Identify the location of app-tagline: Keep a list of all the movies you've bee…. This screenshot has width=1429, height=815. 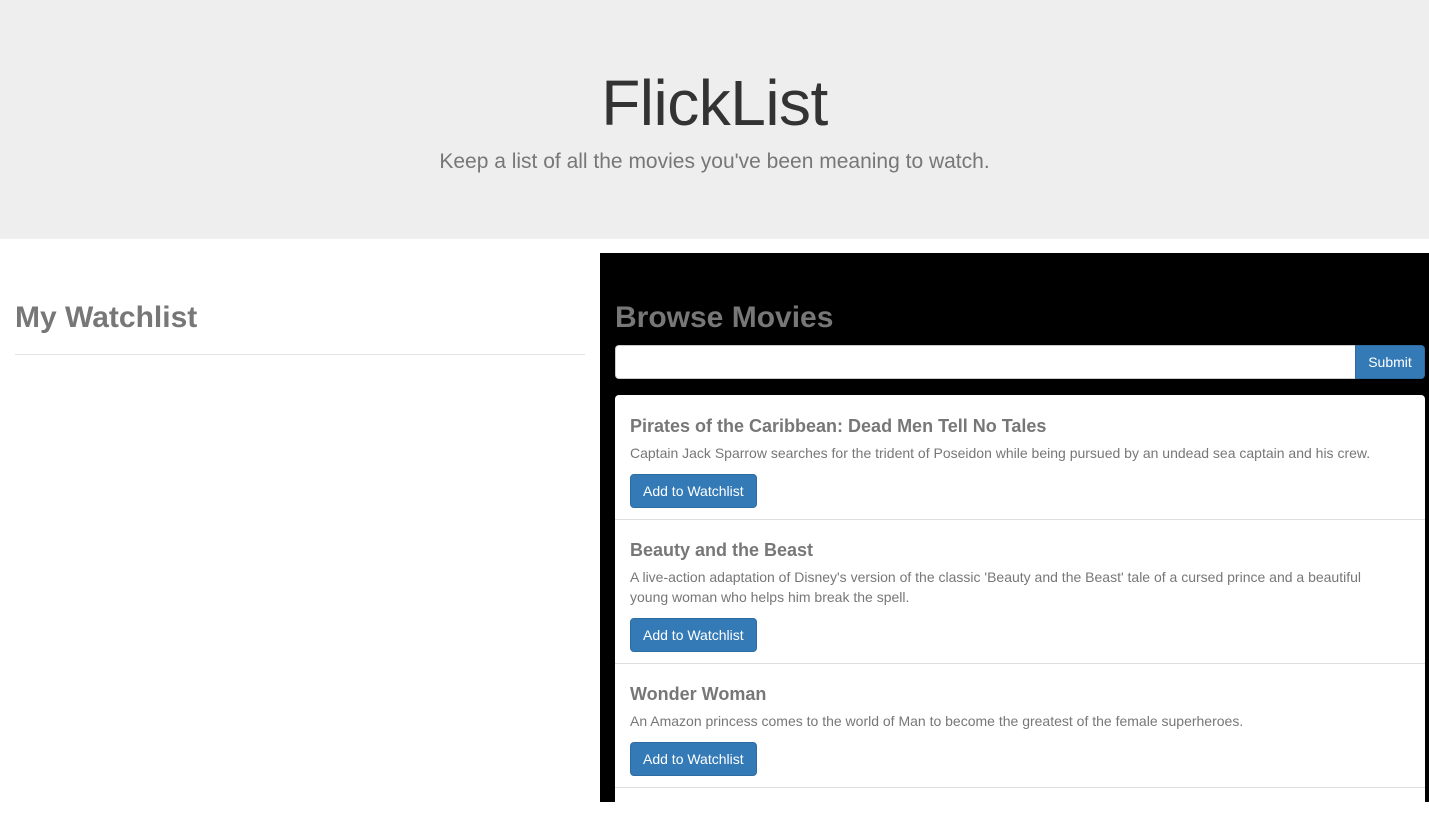
(714, 161).